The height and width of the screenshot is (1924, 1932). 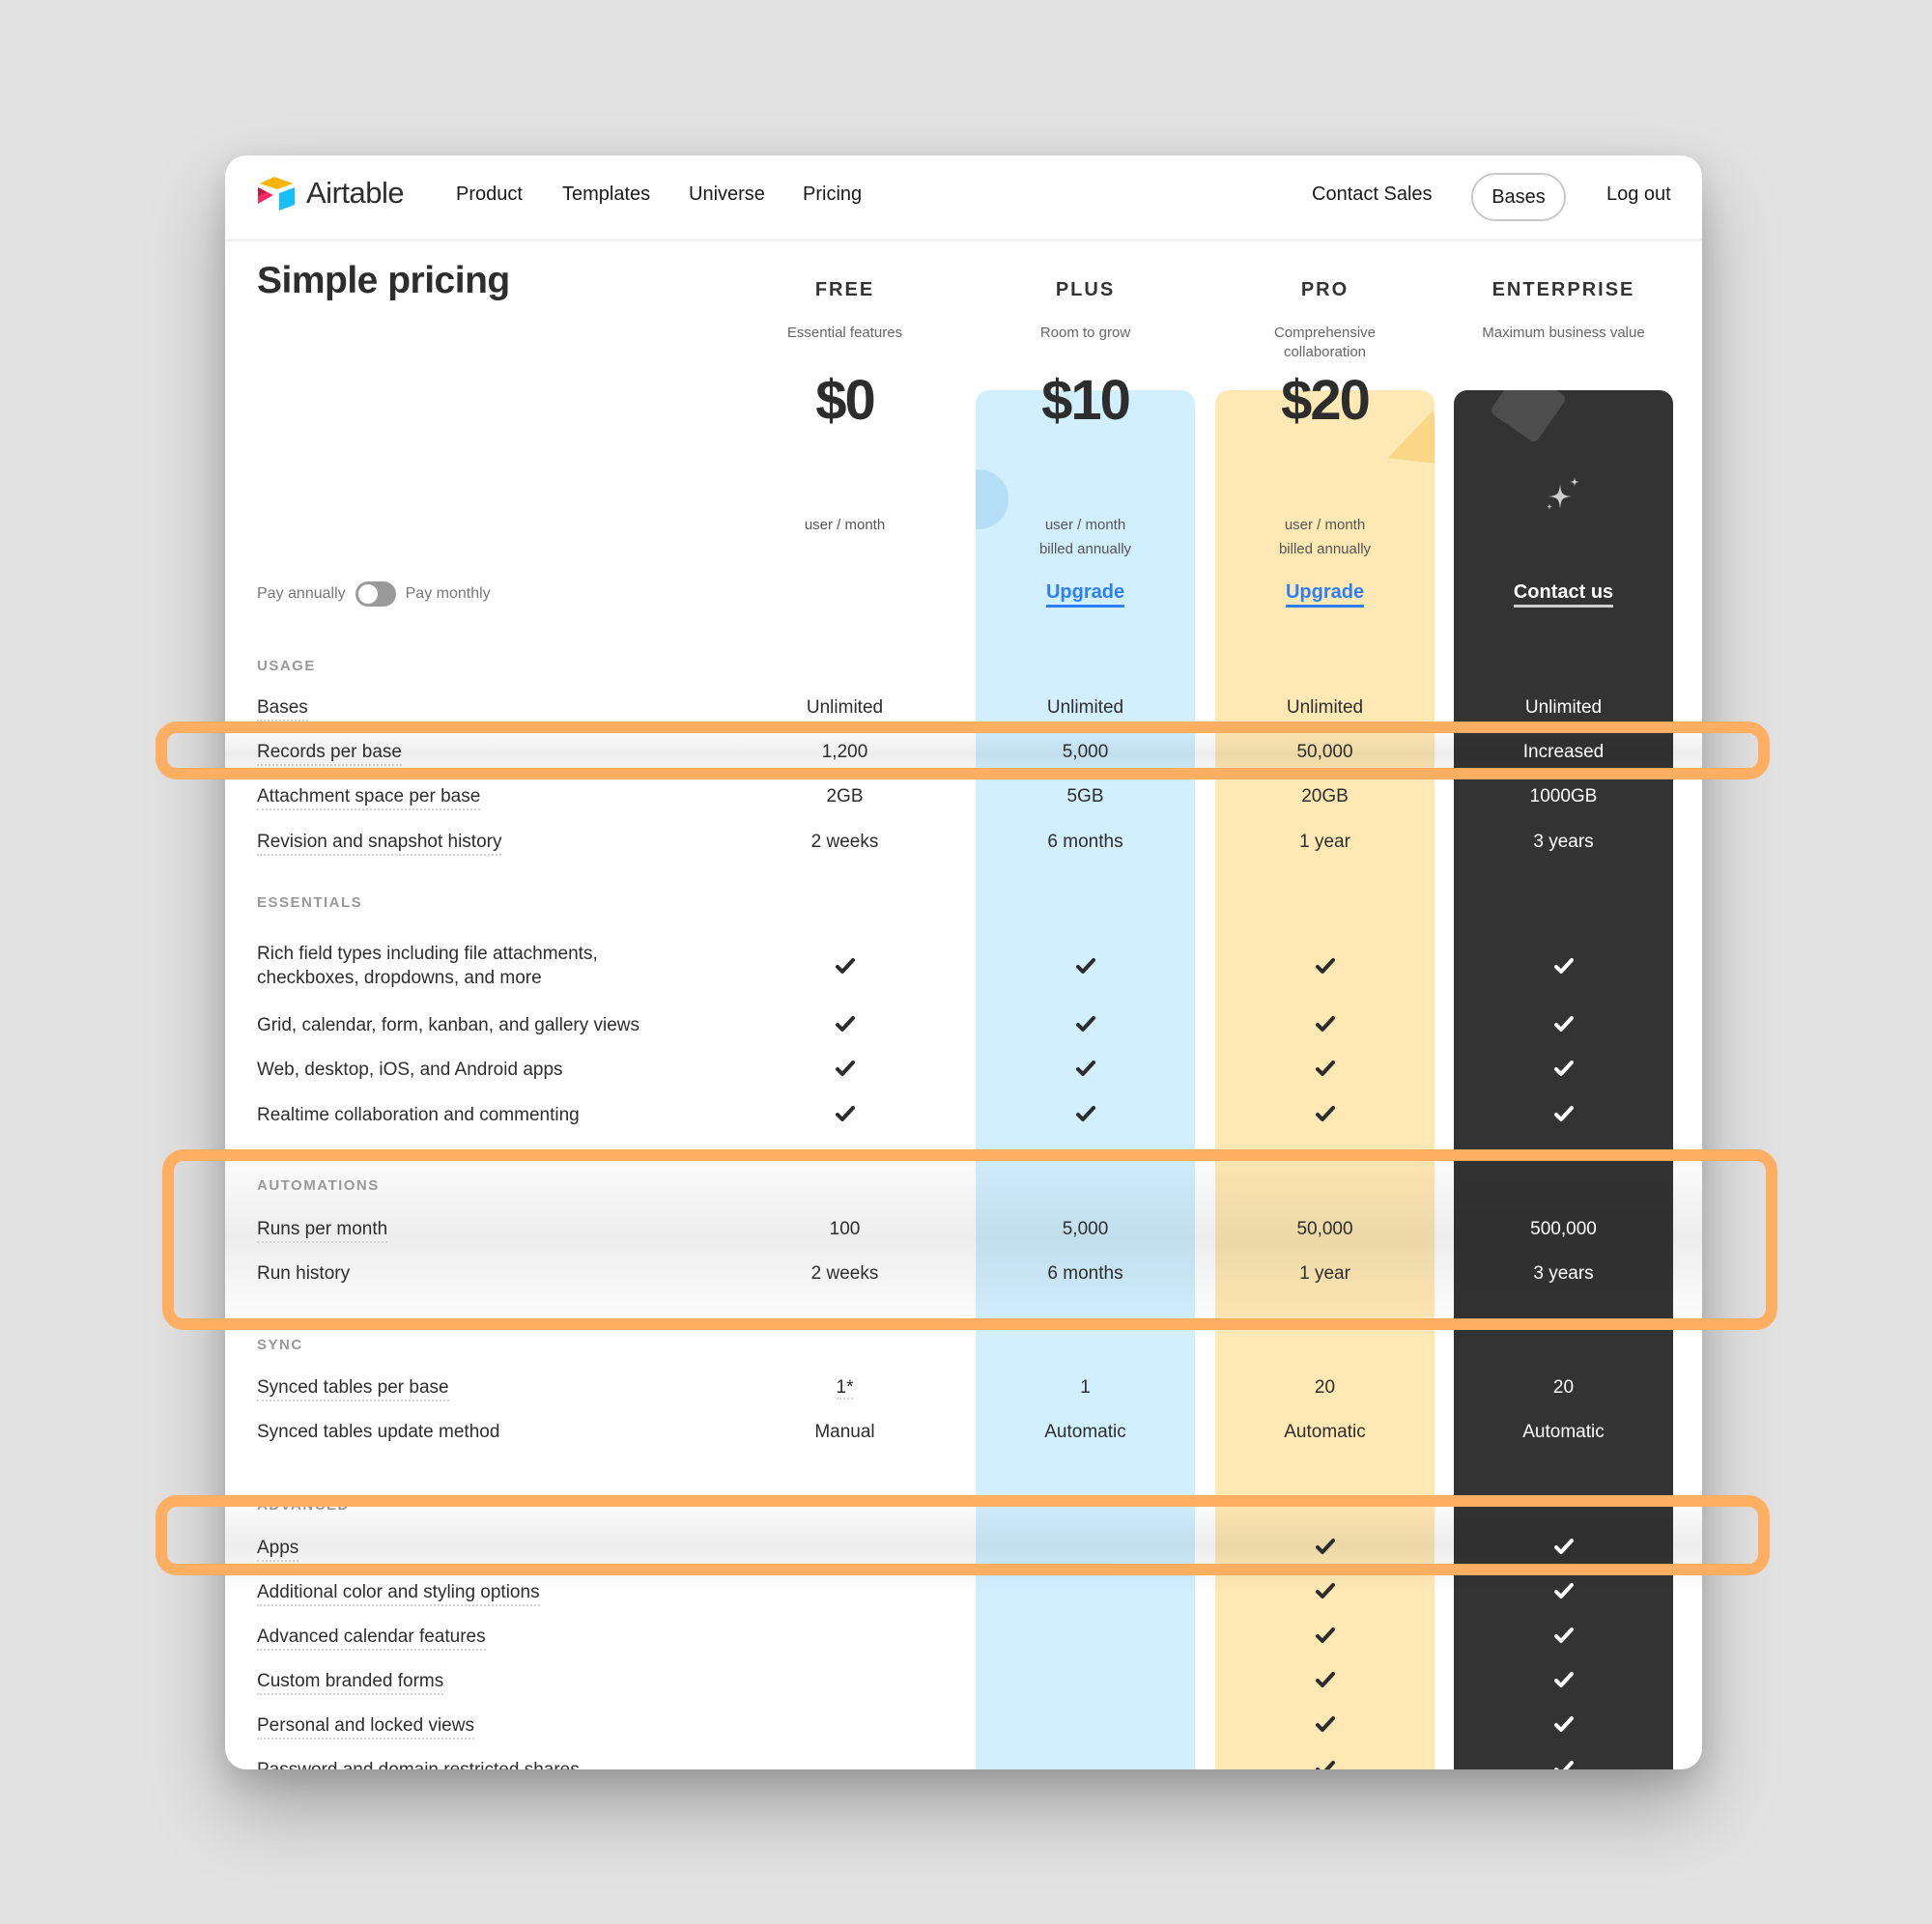 What do you see at coordinates (727, 195) in the screenshot?
I see `nav-universe: Universe` at bounding box center [727, 195].